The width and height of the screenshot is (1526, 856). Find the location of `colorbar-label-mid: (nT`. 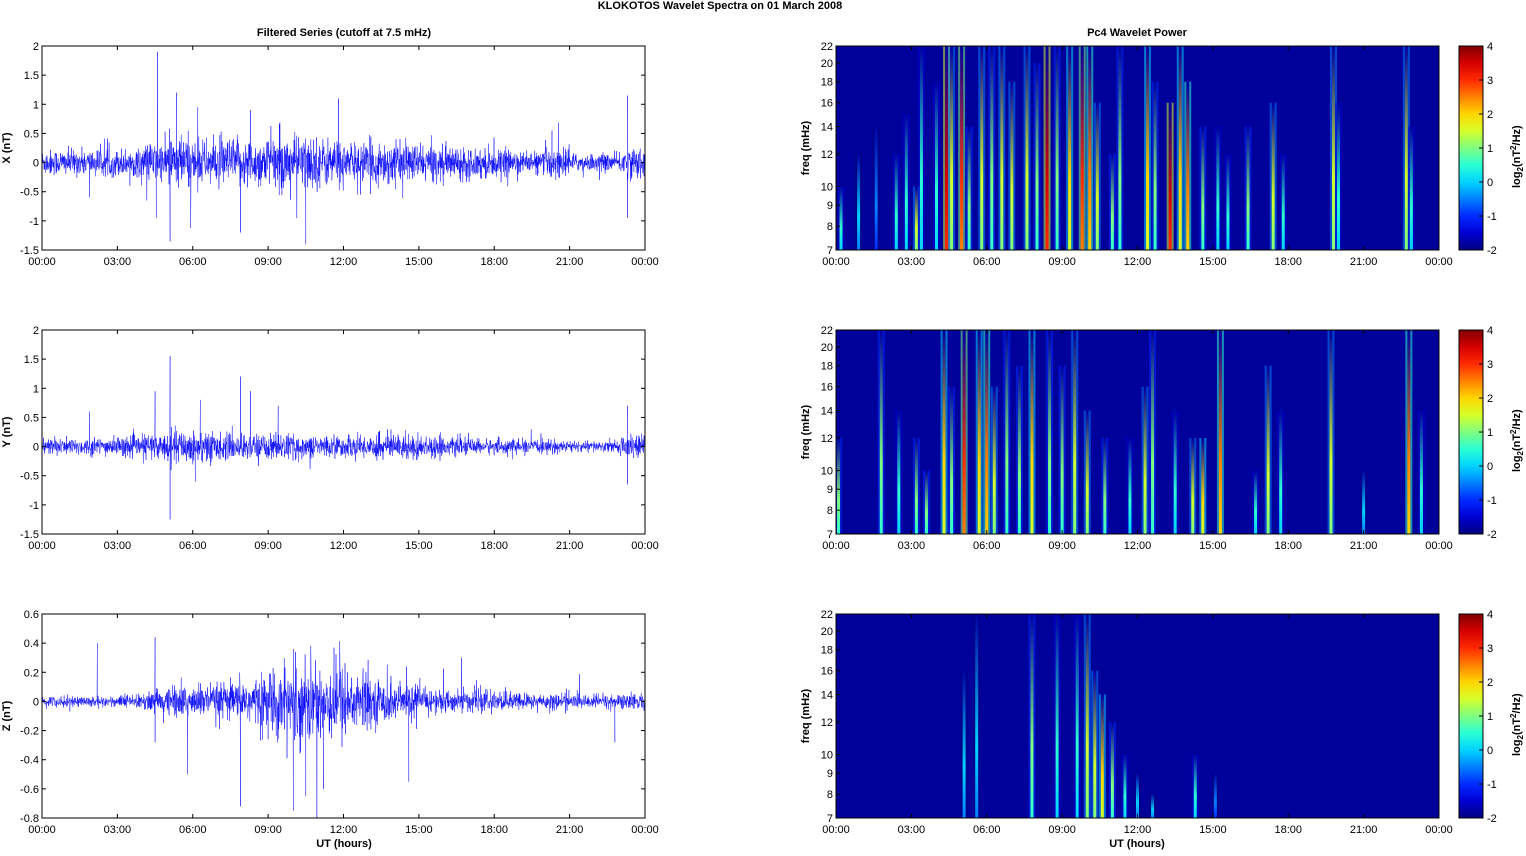

colorbar-label-mid: (nT is located at coordinates (1517, 158).